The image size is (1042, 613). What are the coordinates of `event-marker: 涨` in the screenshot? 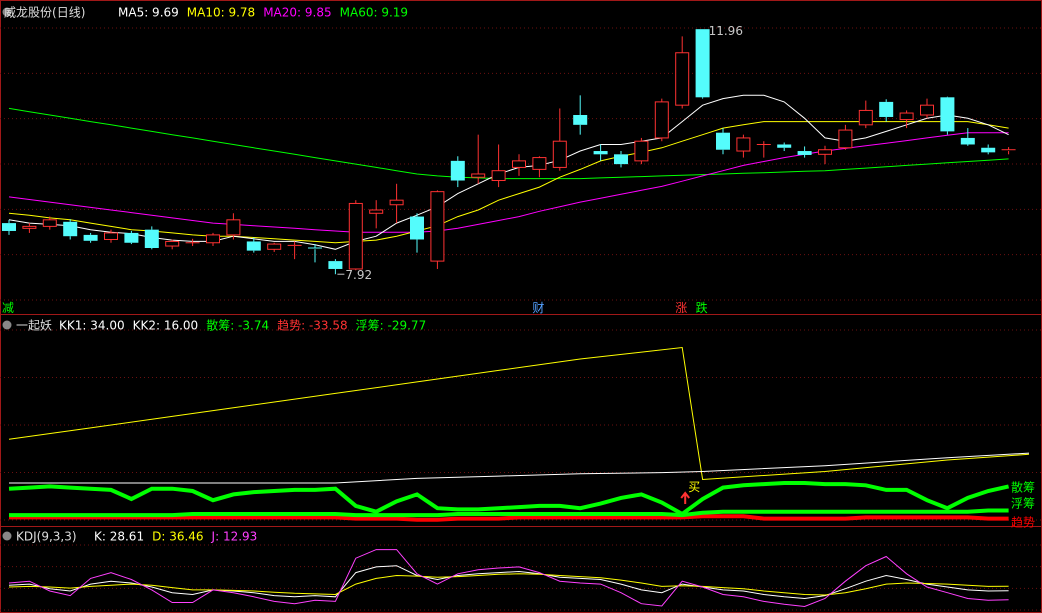 It's located at (681, 307).